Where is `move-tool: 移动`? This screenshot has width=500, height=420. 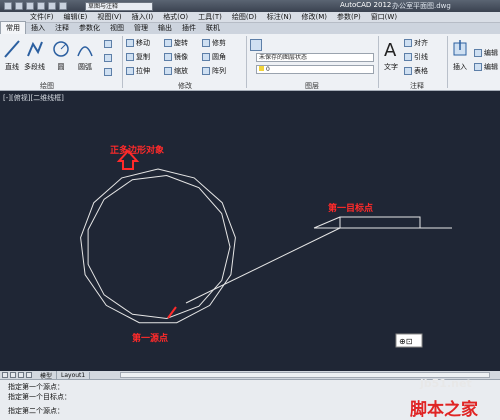
move-tool: 移动 is located at coordinates (138, 43).